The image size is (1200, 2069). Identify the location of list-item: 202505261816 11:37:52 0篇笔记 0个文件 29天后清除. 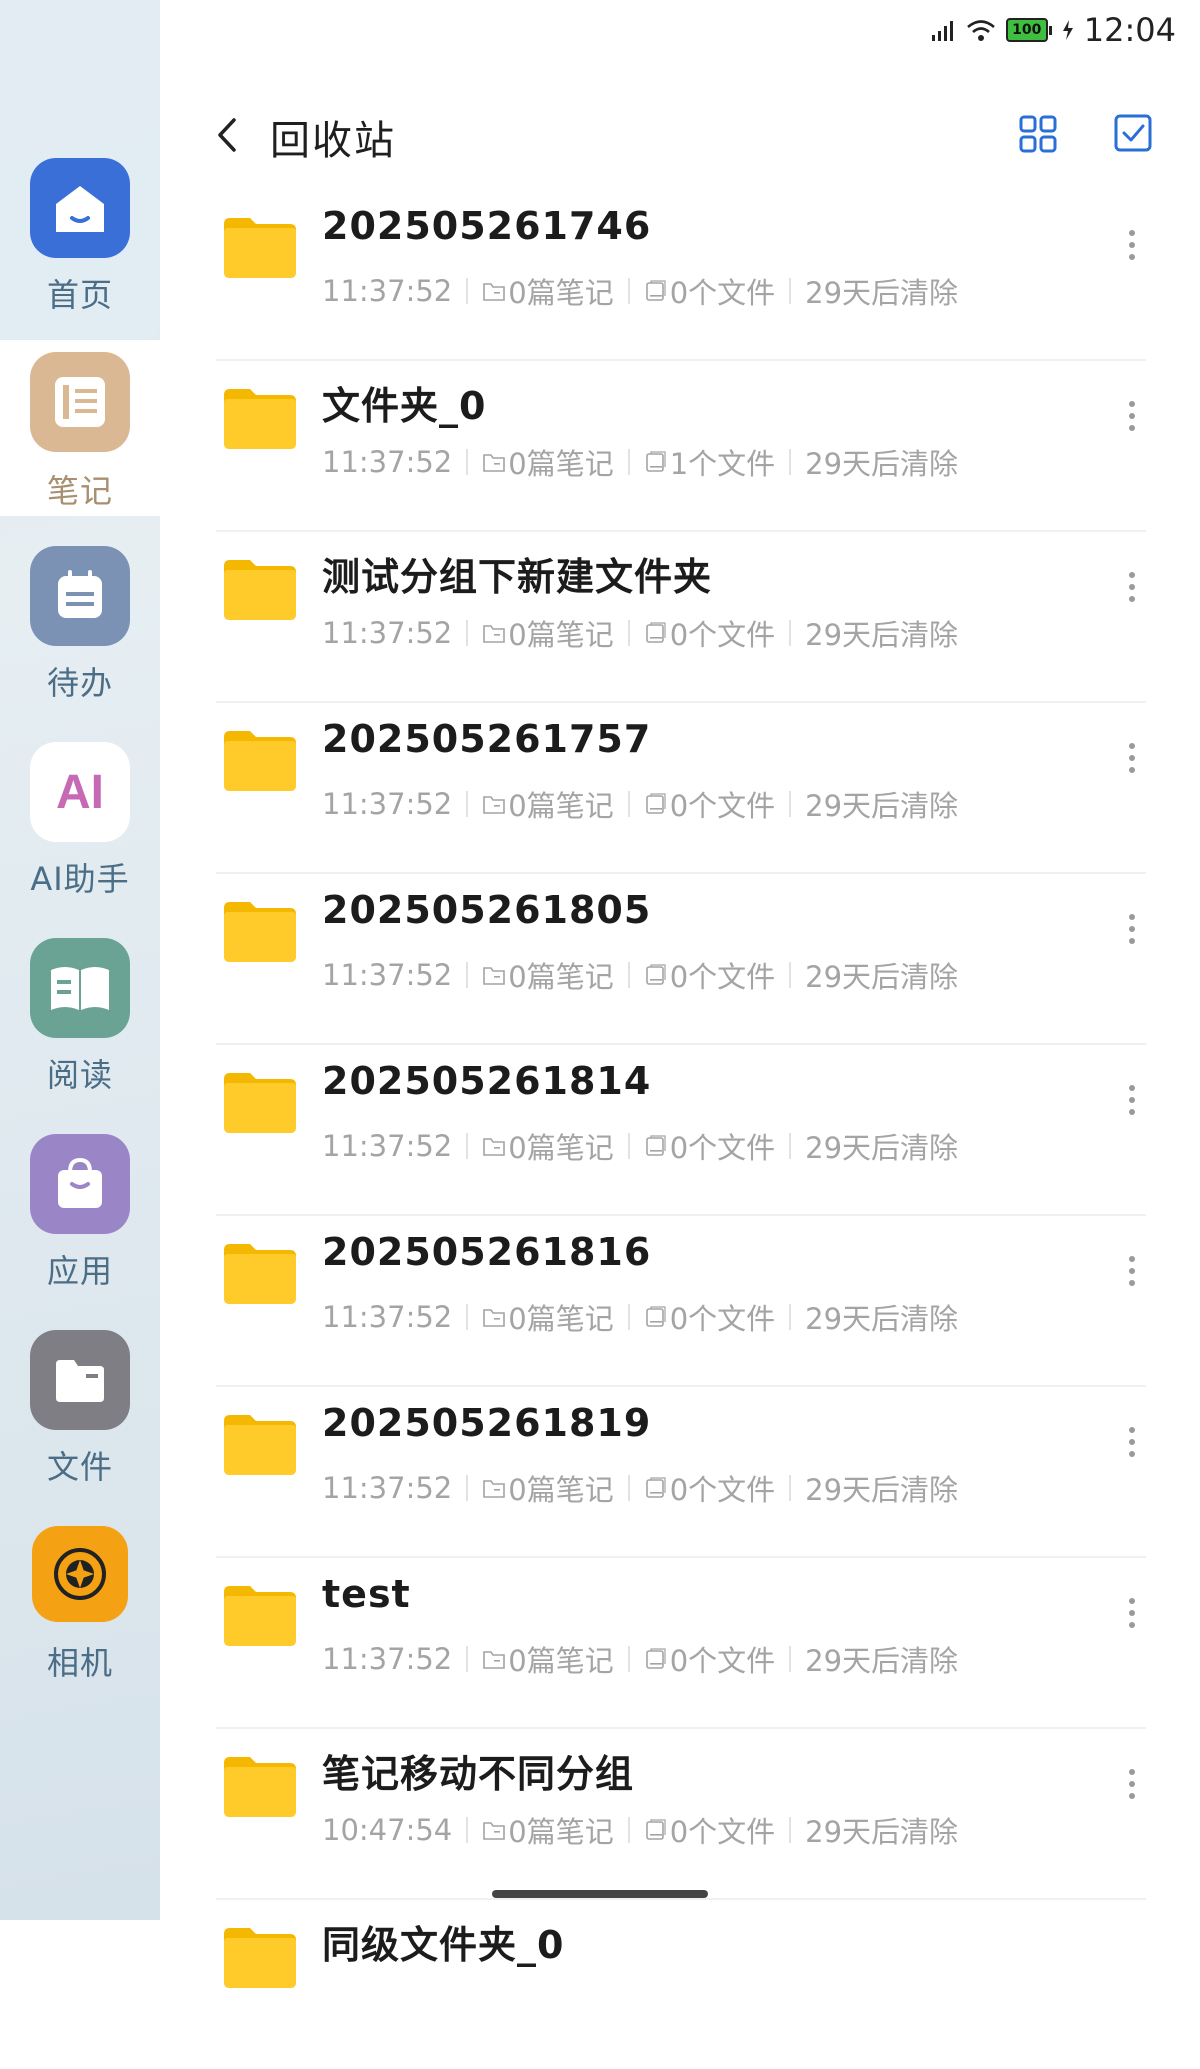
(681, 1301).